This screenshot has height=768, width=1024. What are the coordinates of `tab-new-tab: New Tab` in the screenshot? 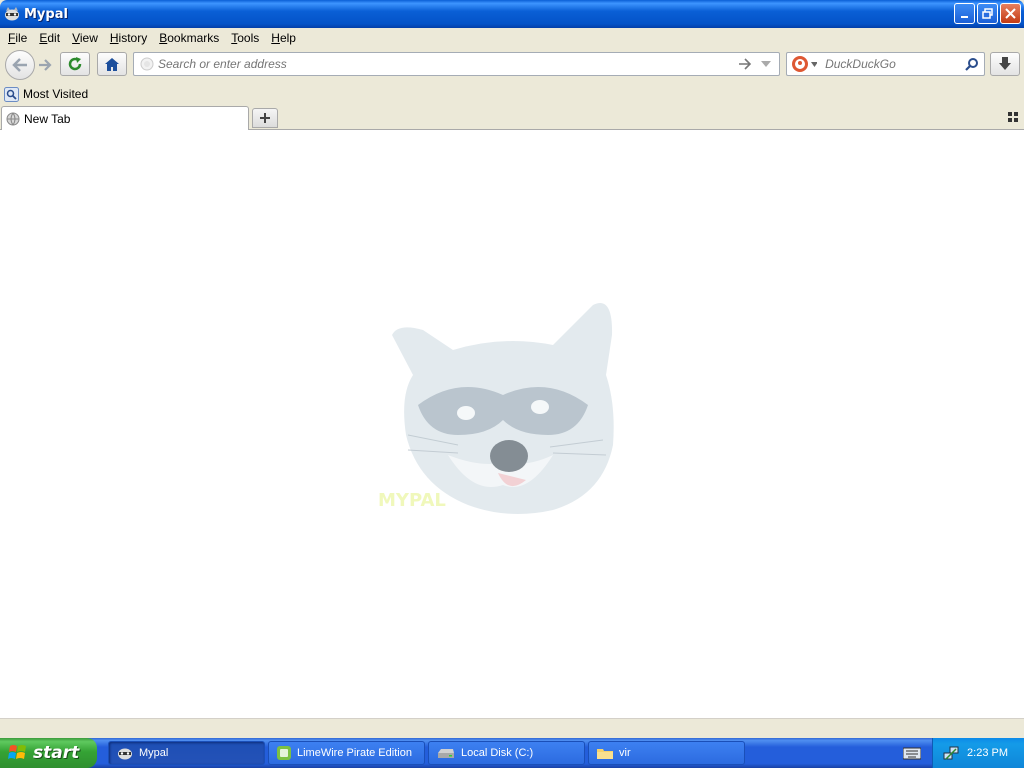 It's located at (125, 118).